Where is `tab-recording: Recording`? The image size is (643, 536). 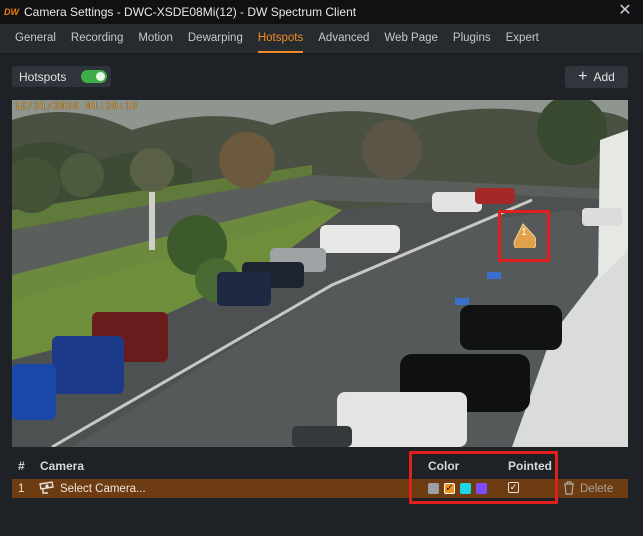
tab-recording: Recording is located at coordinates (97, 38).